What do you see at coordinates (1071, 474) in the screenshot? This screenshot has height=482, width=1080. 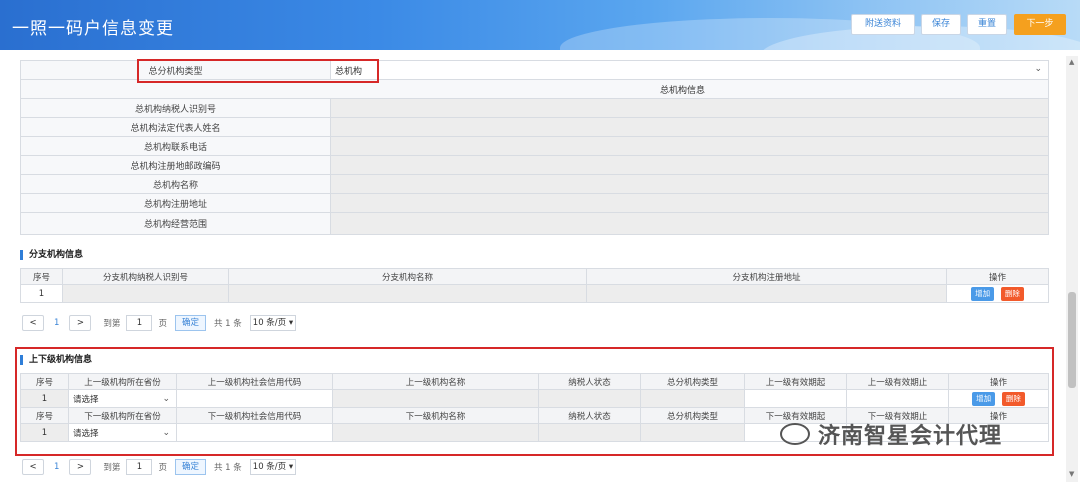 I see `scroll-down-icon: ▼` at bounding box center [1071, 474].